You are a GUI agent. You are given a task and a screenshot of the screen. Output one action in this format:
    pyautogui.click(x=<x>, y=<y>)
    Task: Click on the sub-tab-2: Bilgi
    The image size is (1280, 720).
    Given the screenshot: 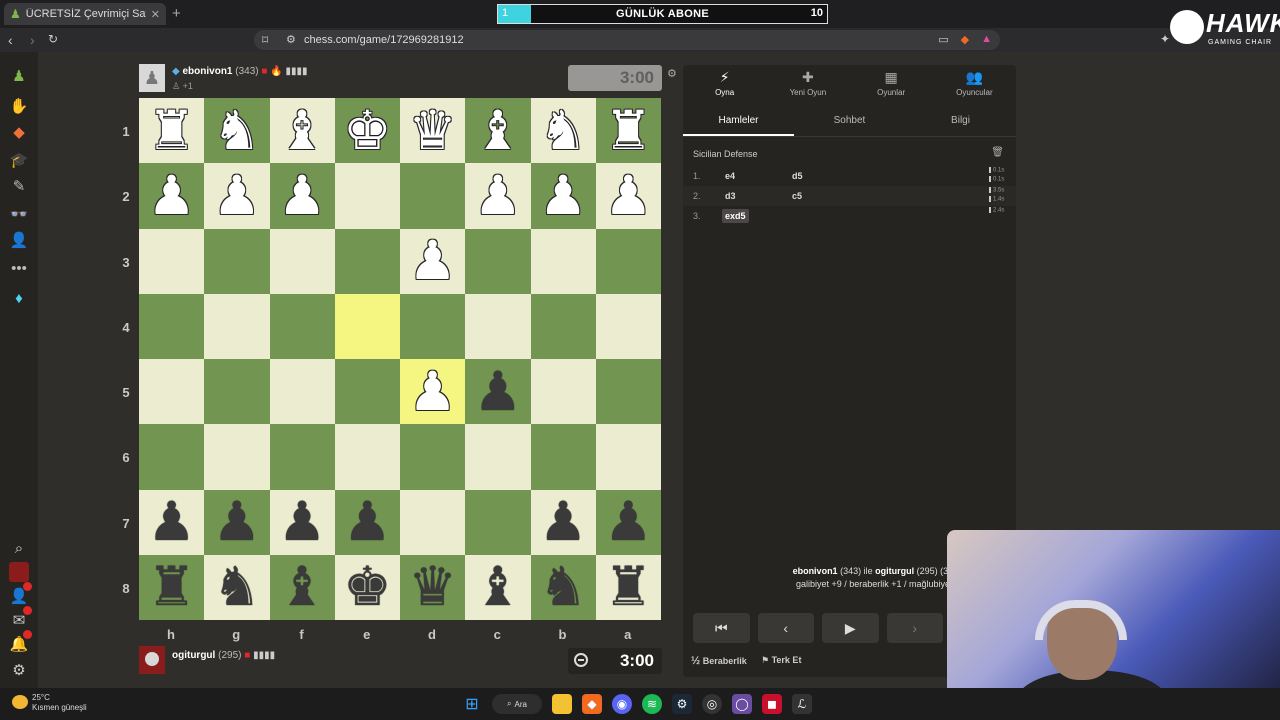 What is the action you would take?
    pyautogui.click(x=960, y=121)
    